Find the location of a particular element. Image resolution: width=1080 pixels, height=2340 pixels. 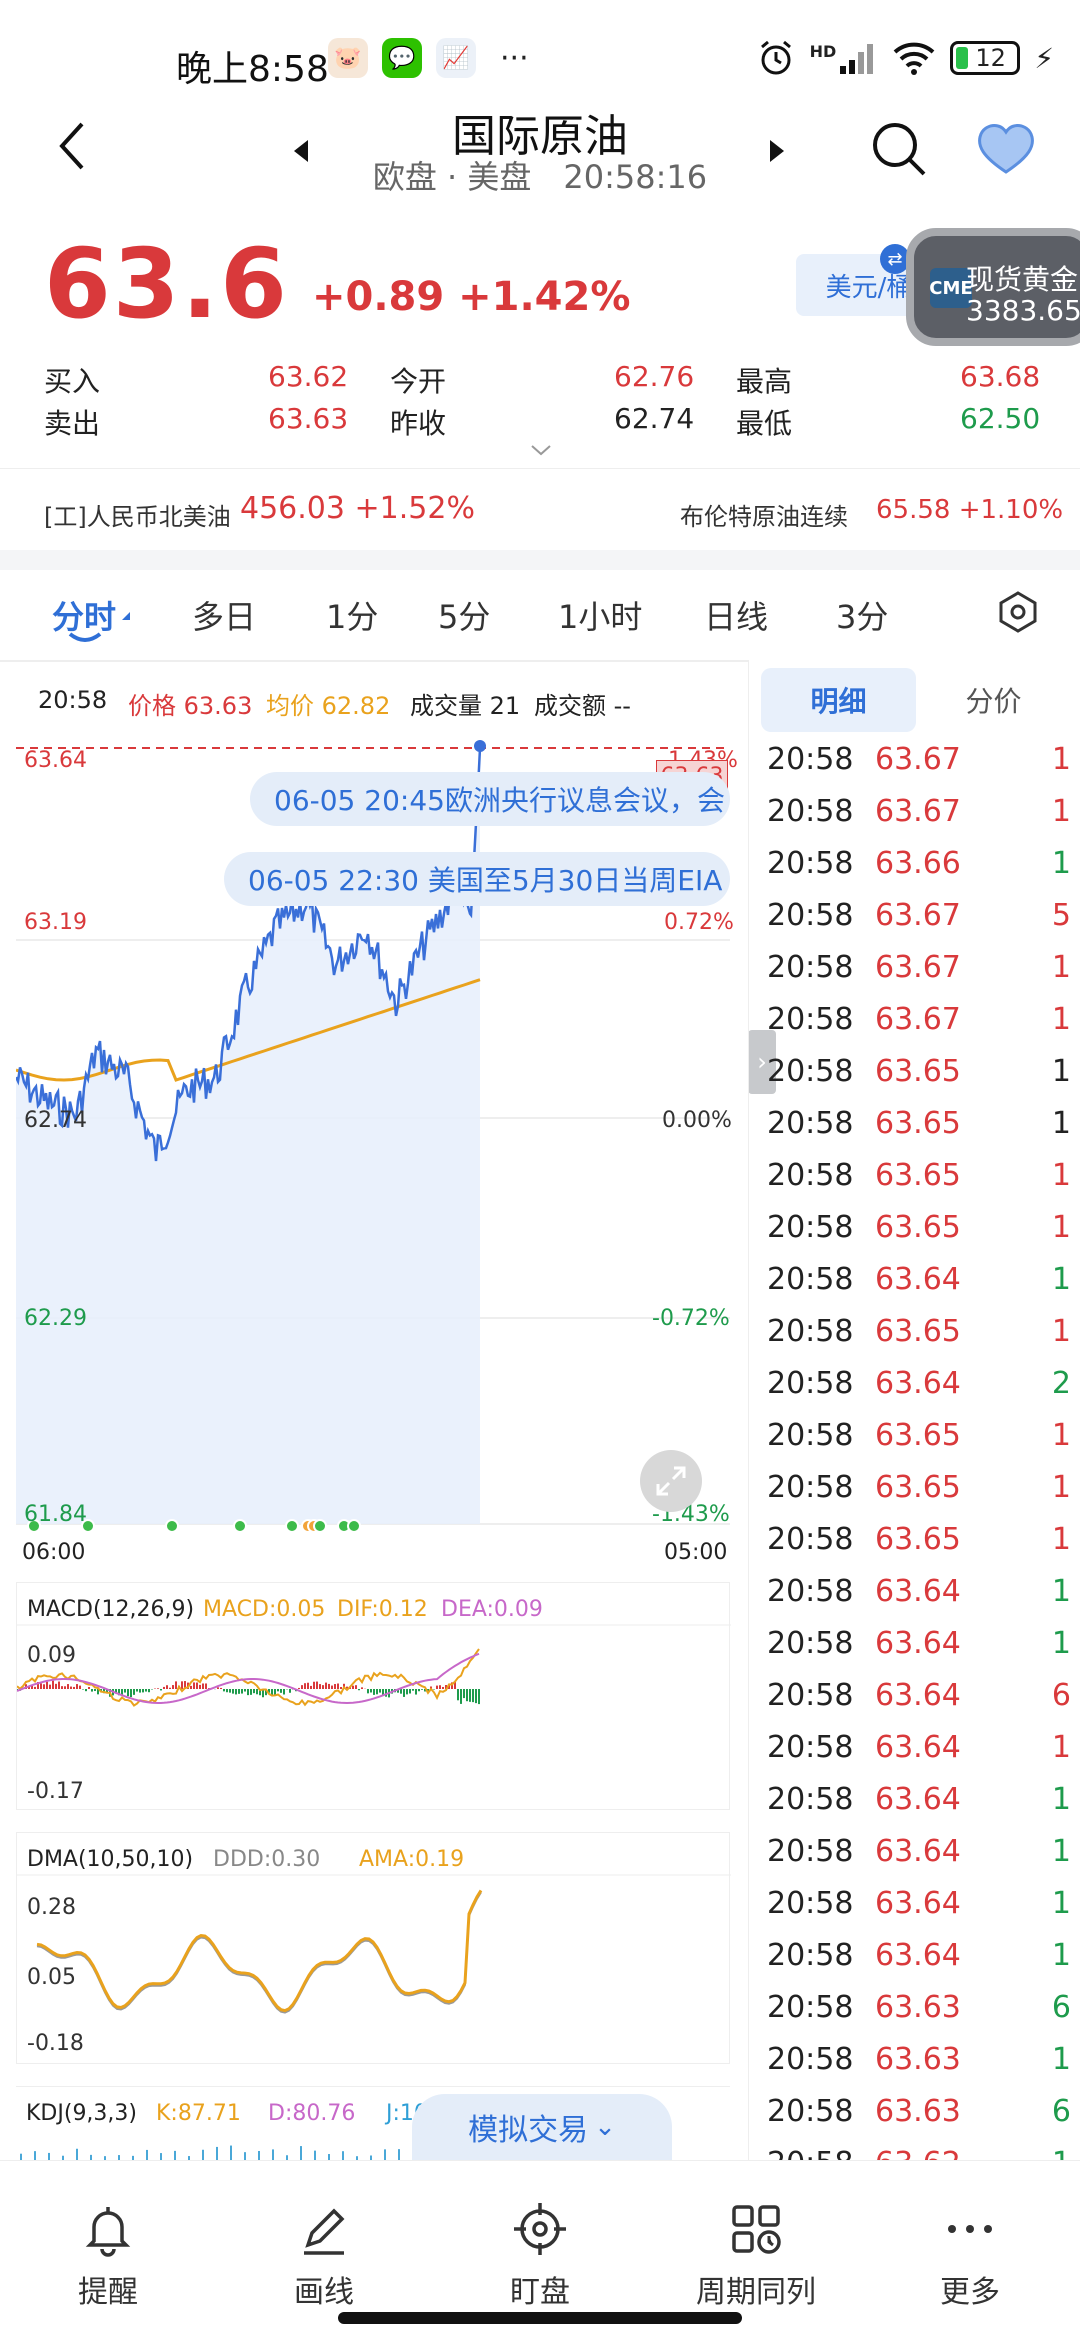

nav-watch-label: 盯盘 is located at coordinates (540, 2292).